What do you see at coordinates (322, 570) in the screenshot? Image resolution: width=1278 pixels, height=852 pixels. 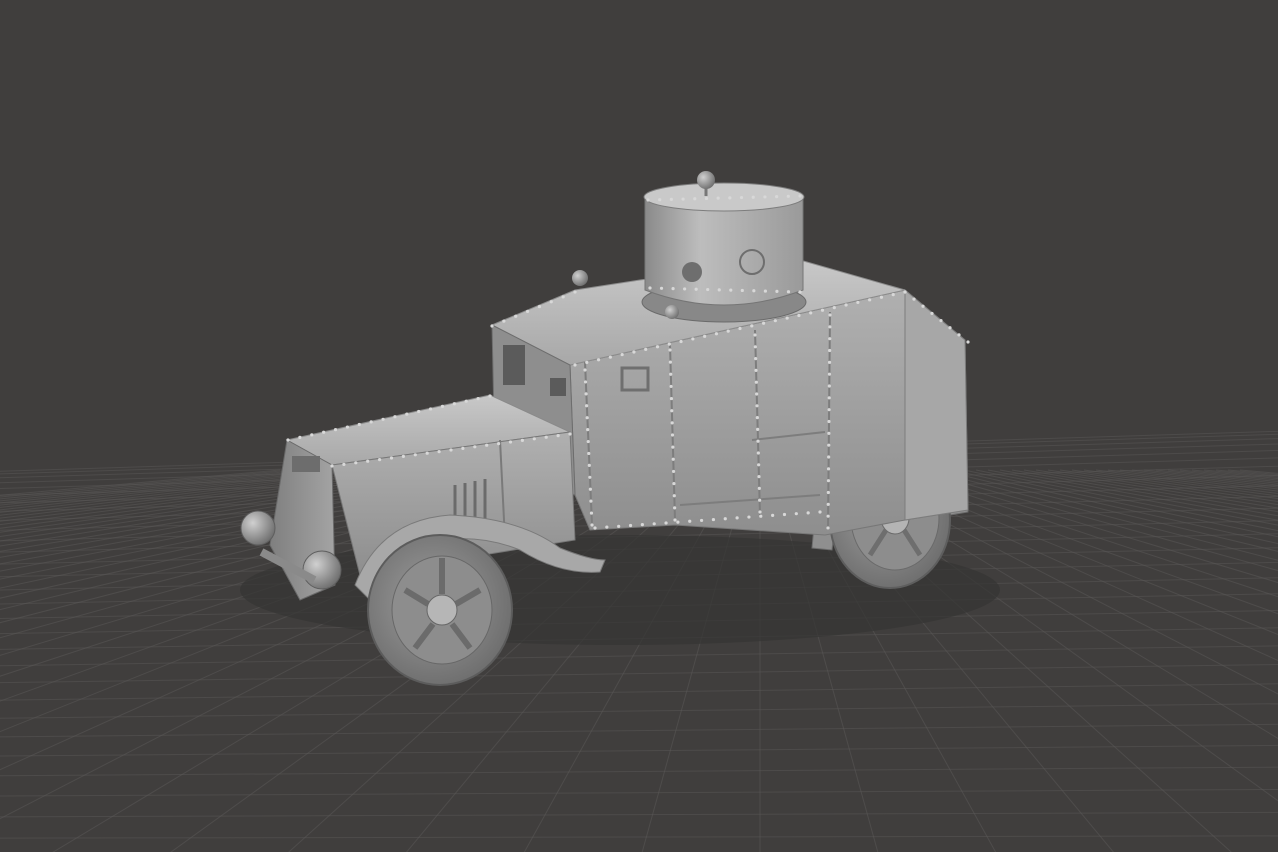 I see `headlamp-right` at bounding box center [322, 570].